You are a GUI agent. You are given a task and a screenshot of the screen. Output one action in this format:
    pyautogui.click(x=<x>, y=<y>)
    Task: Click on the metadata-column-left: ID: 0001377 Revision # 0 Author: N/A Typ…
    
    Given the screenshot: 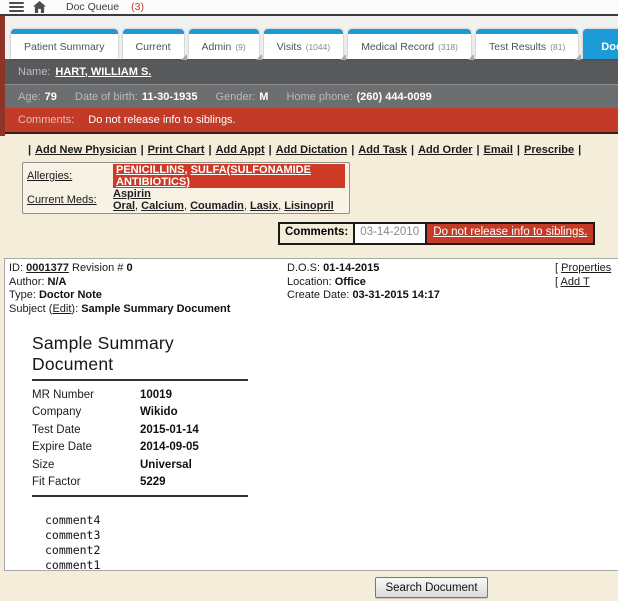 What is the action you would take?
    pyautogui.click(x=120, y=288)
    